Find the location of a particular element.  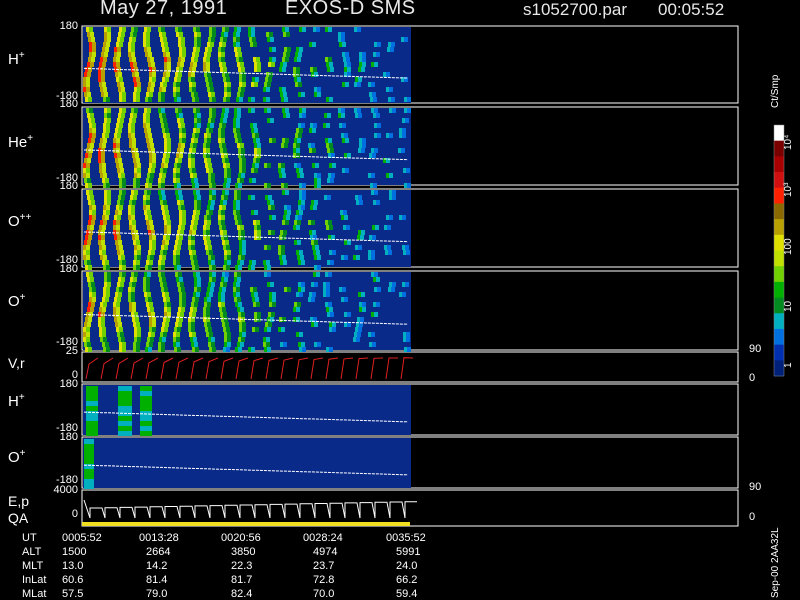

eph-c4-mlt: 24.0 is located at coordinates (407, 566).